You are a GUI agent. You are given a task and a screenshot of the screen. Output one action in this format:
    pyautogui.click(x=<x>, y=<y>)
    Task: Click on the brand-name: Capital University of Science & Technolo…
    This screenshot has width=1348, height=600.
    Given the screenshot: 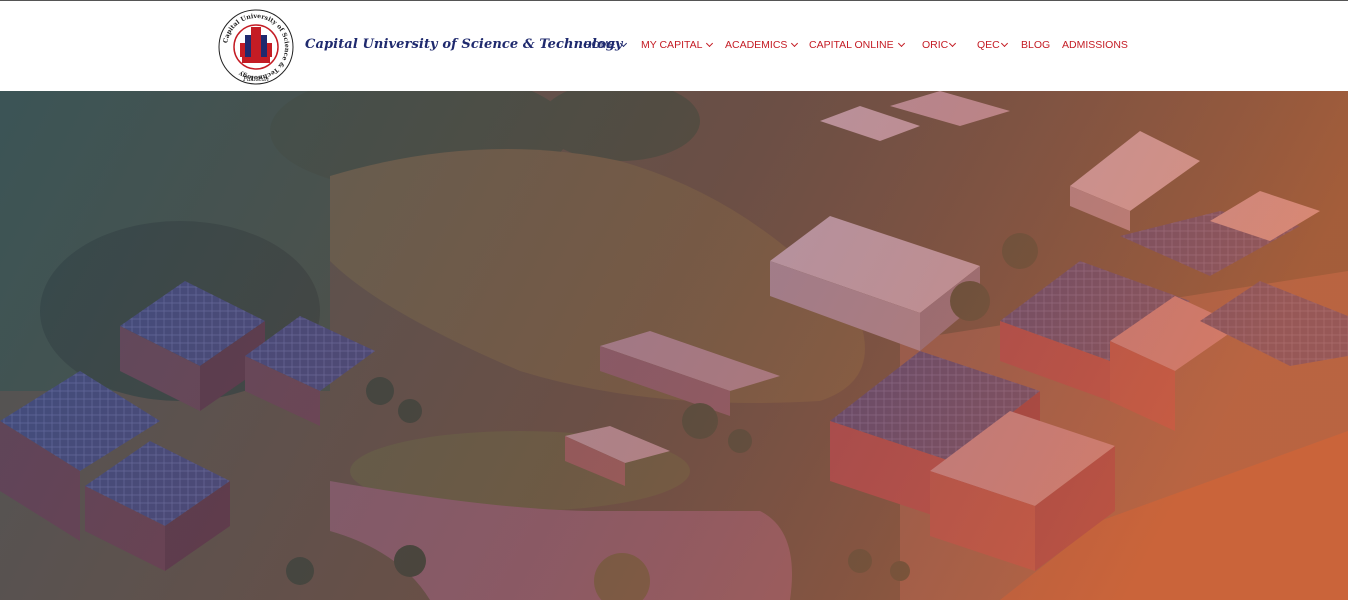 What is the action you would take?
    pyautogui.click(x=464, y=44)
    